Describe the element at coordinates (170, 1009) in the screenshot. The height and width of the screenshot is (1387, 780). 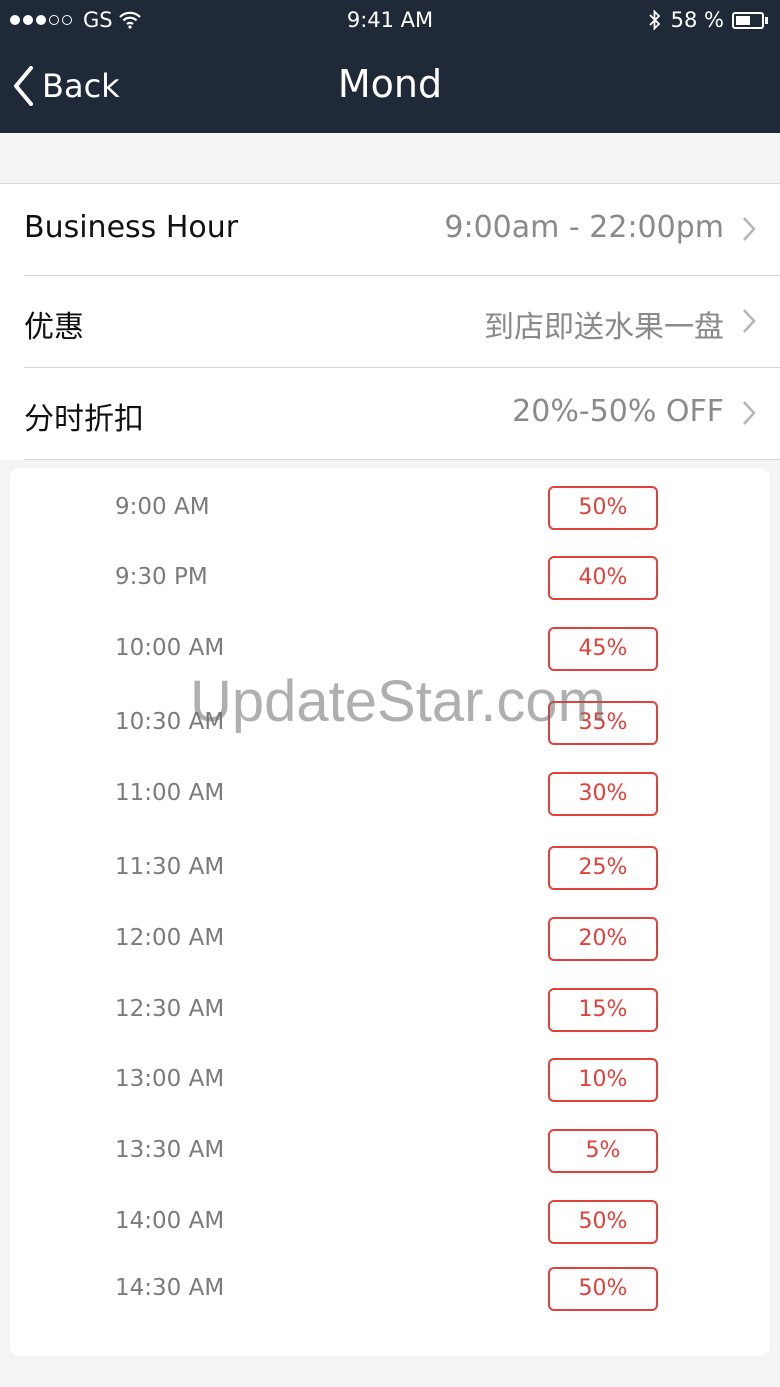
I see `slot-time: 12:30 AM` at that location.